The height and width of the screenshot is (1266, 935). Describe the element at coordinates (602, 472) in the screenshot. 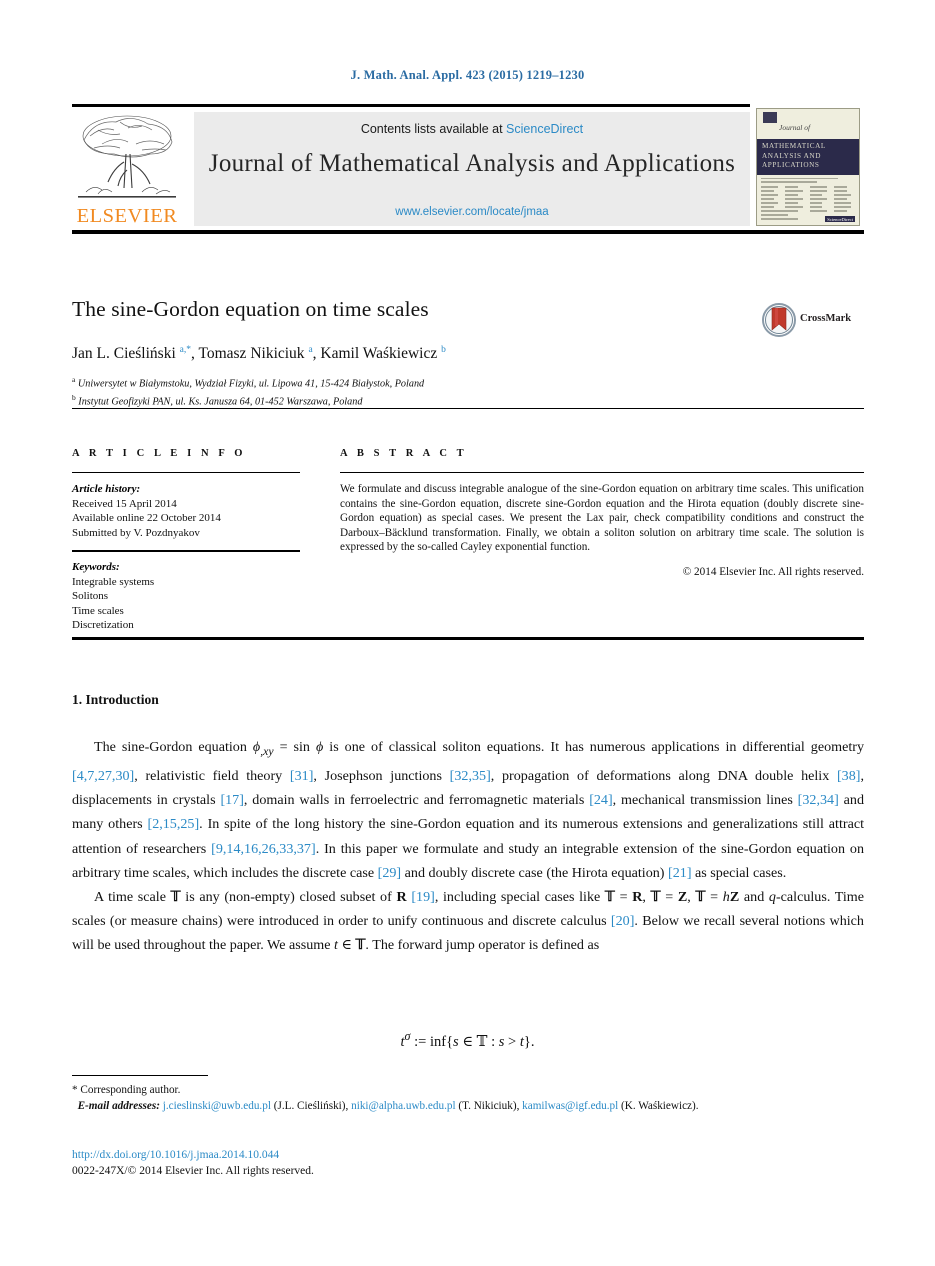

I see `abstract-rule` at that location.